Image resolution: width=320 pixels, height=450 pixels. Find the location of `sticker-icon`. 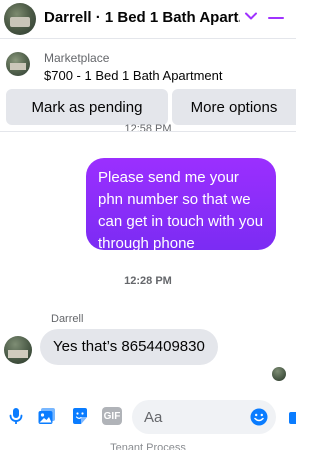

sticker-icon is located at coordinates (80, 416).